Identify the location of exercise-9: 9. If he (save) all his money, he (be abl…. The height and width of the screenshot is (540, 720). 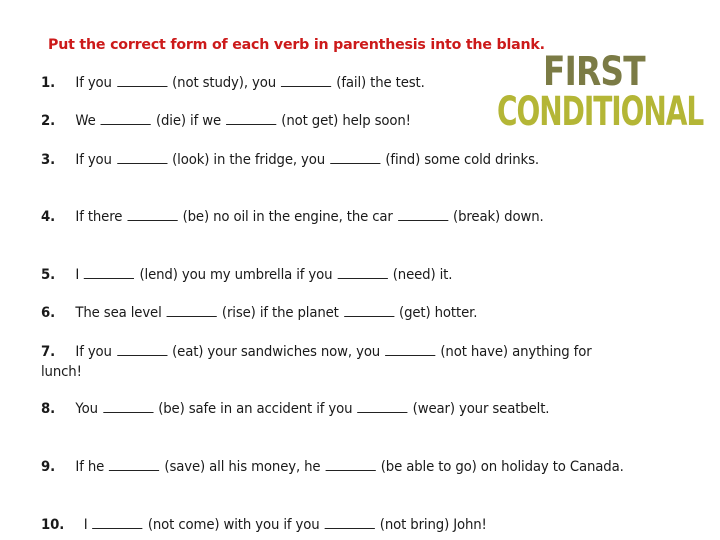
(333, 468).